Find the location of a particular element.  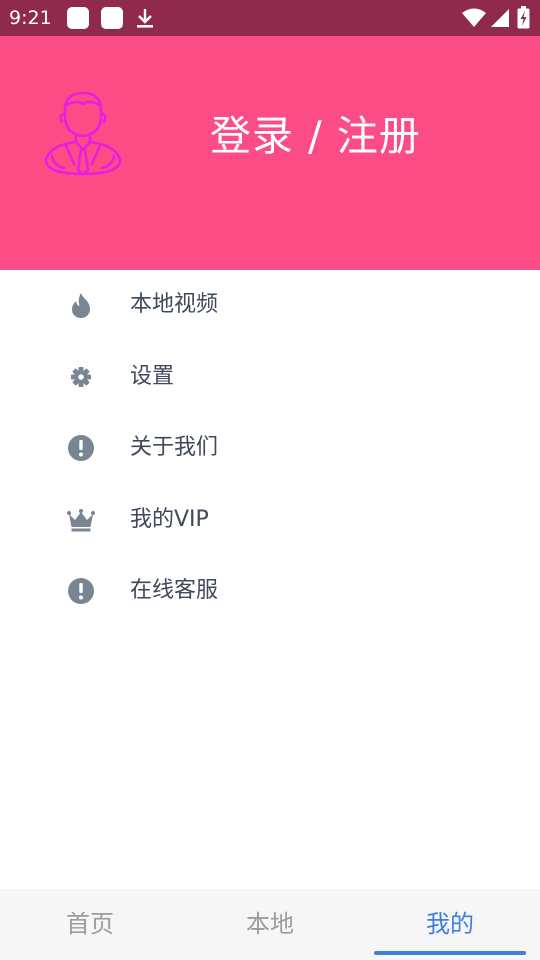

user-avatar-icon is located at coordinates (83, 133).